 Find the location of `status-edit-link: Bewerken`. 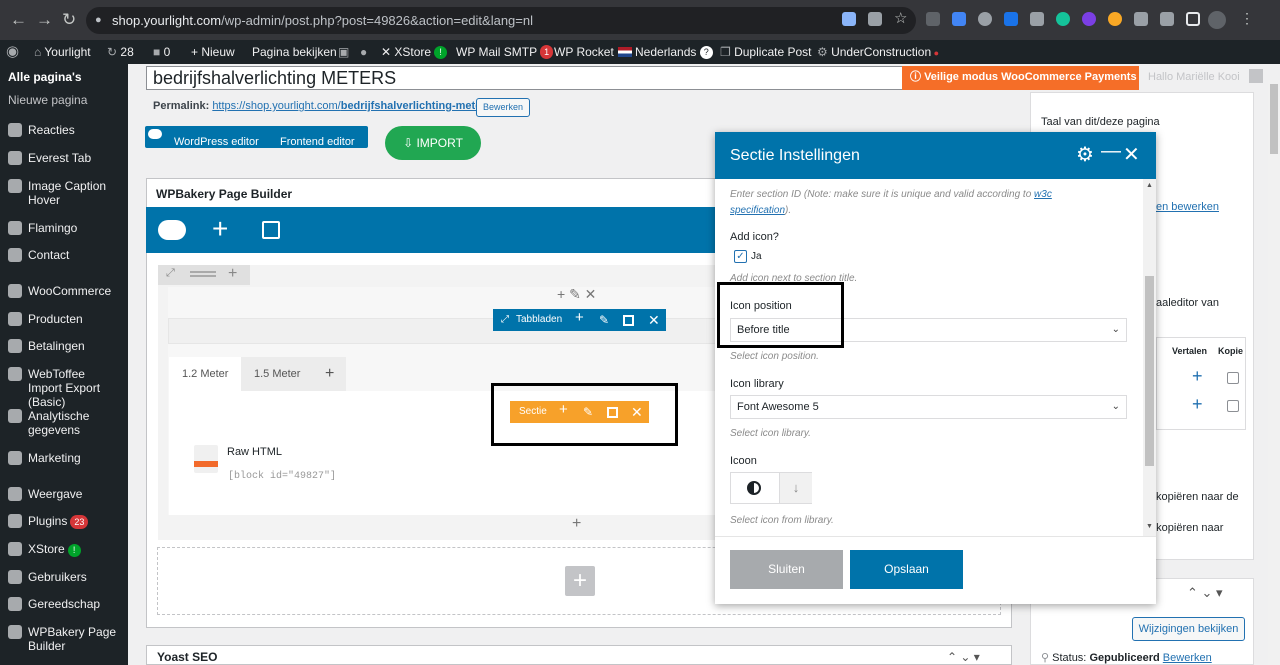

status-edit-link: Bewerken is located at coordinates (1187, 658).